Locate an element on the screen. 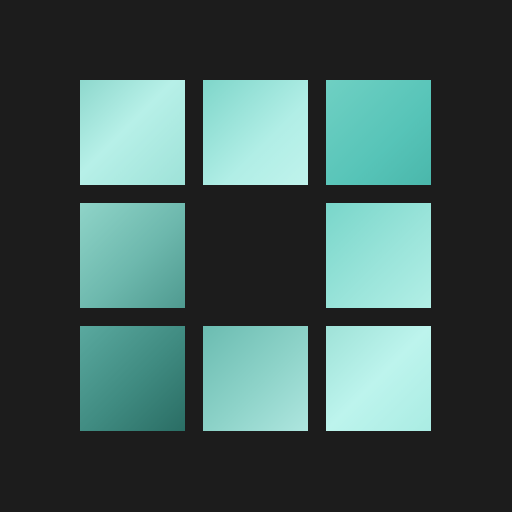 This screenshot has width=512, height=512. grid-tile-r1c2 is located at coordinates (255, 132).